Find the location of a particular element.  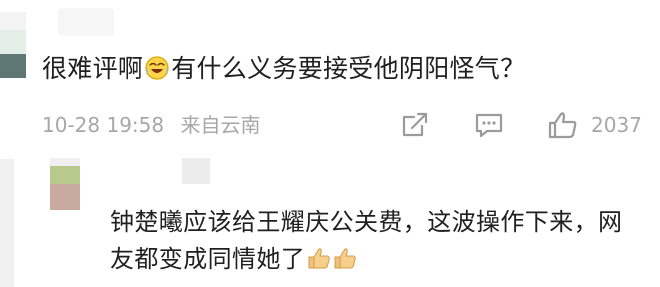

comment-location: 来自云南 is located at coordinates (220, 125).